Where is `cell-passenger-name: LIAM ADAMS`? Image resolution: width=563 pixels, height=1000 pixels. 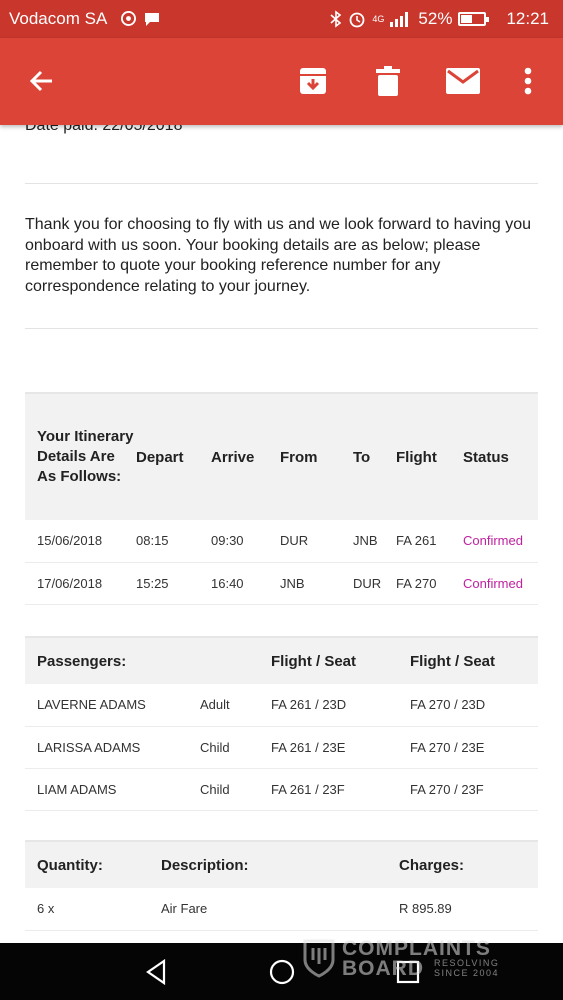
cell-passenger-name: LIAM ADAMS is located at coordinates (112, 789).